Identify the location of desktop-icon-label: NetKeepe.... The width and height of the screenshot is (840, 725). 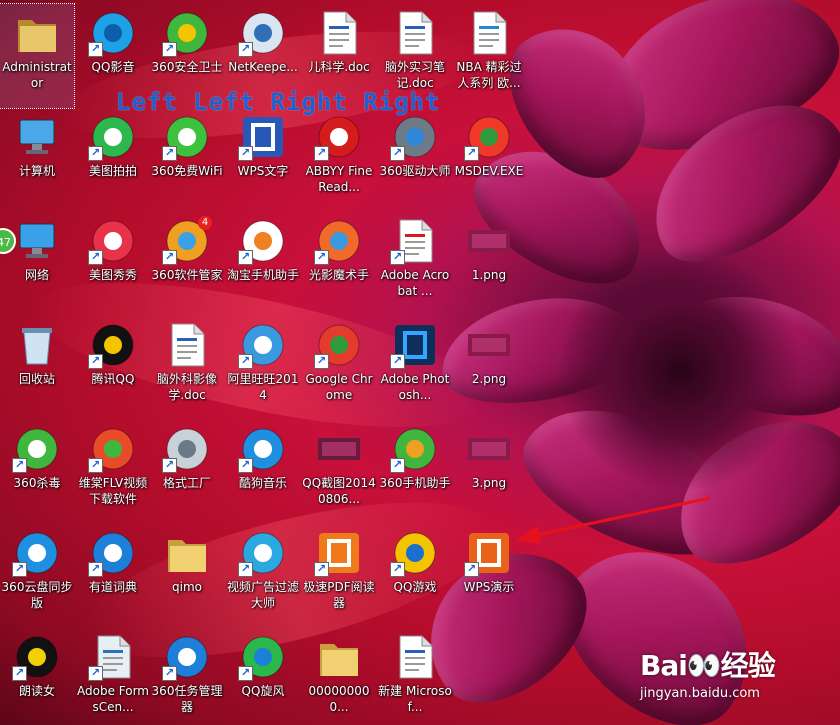
(263, 67).